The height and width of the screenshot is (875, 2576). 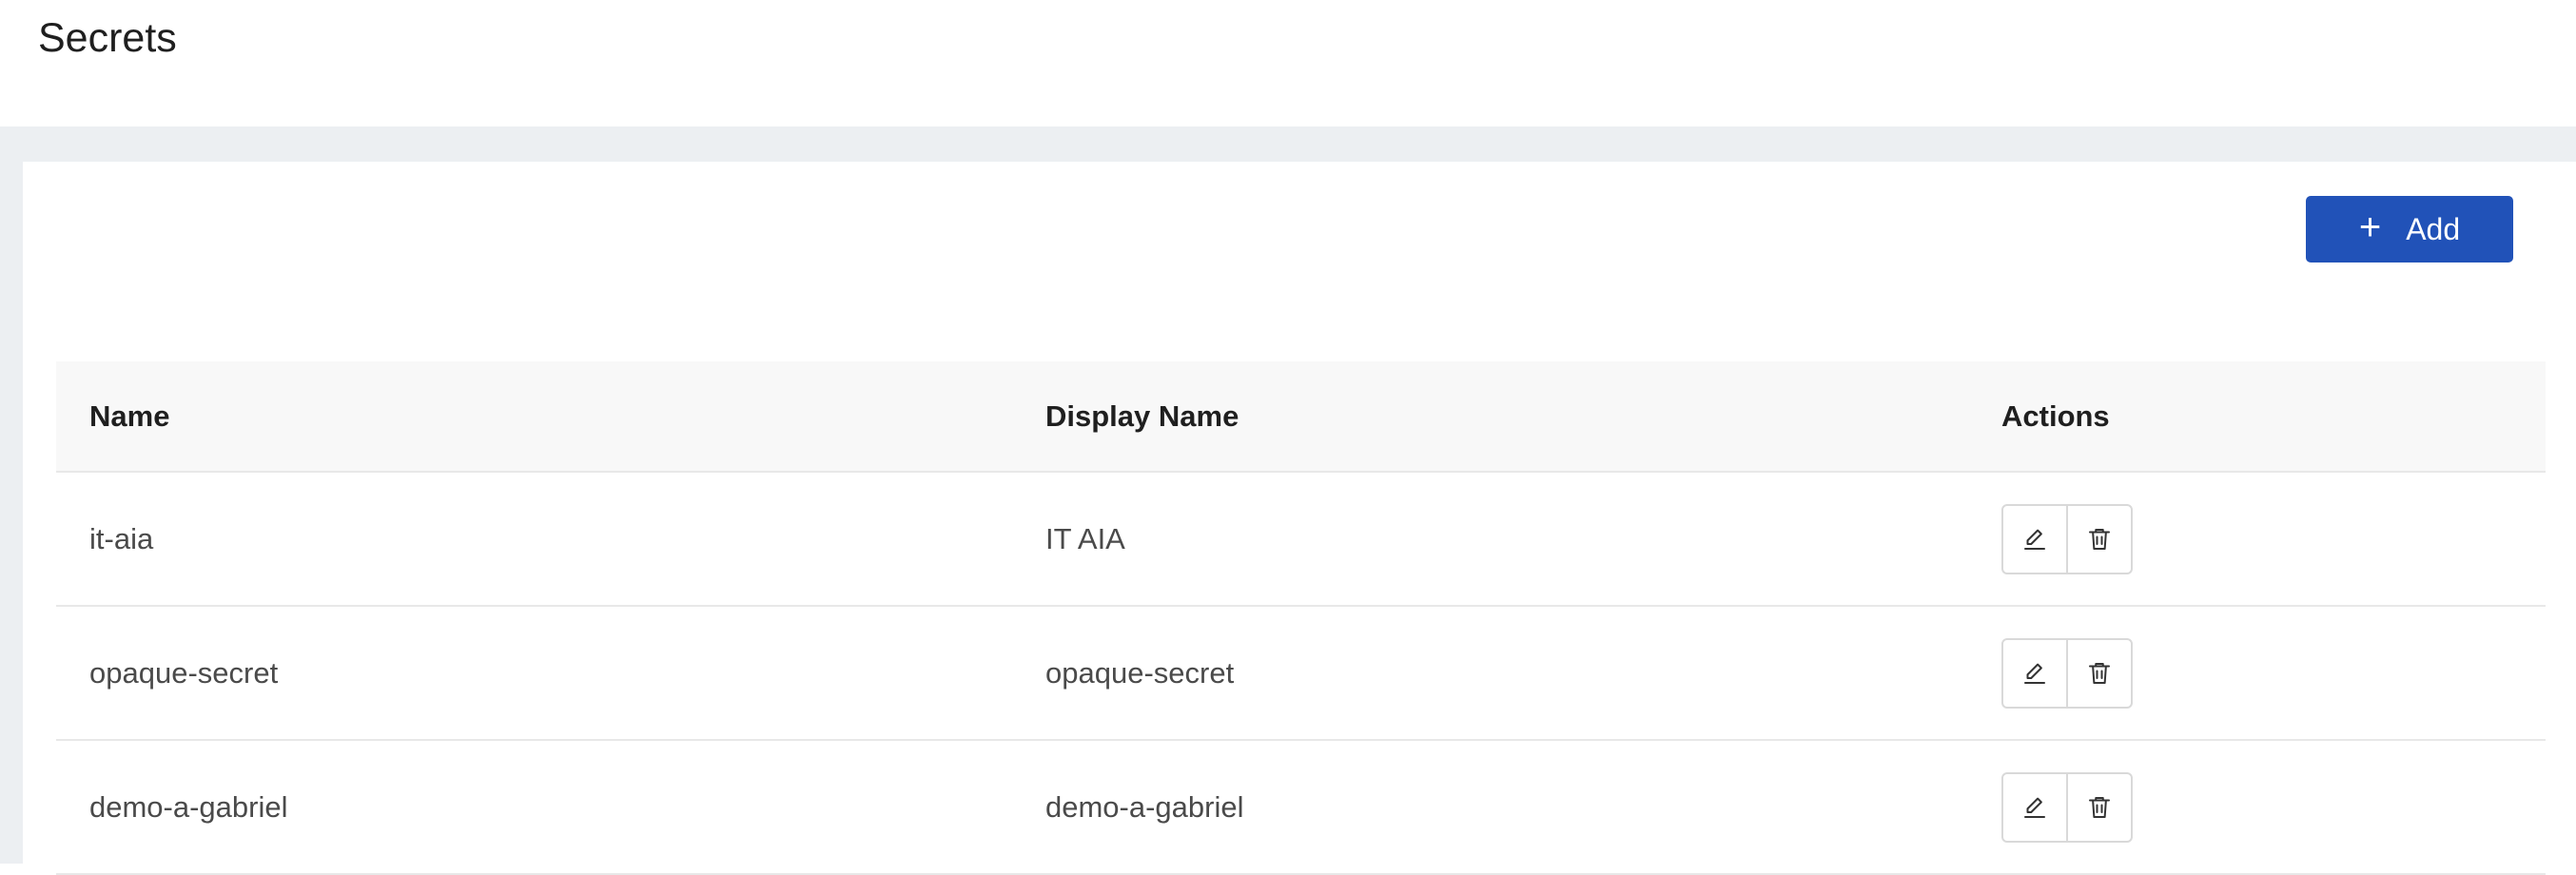 I want to click on column-header-display-name: Display Name, so click(x=1142, y=416).